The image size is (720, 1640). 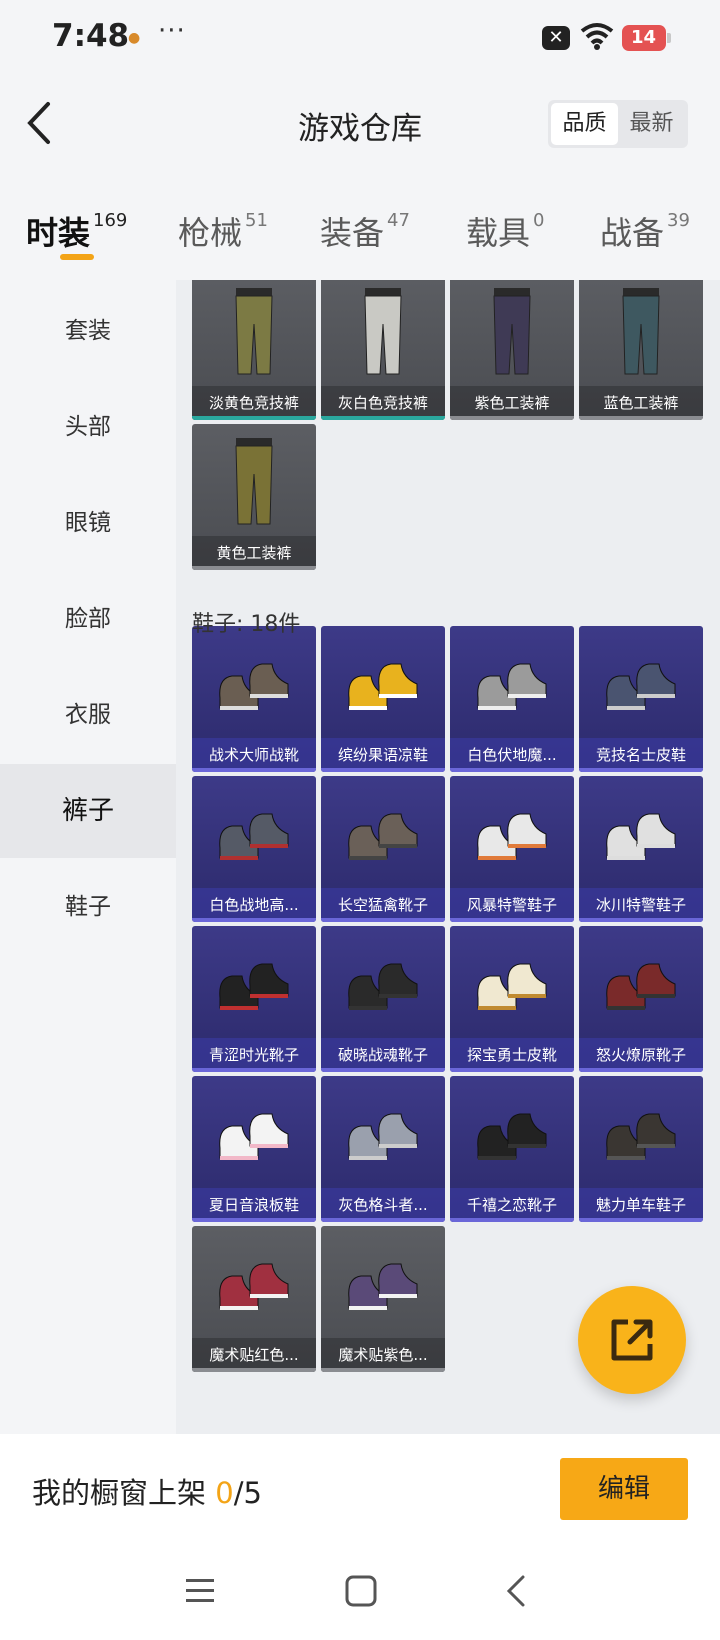 What do you see at coordinates (512, 905) in the screenshot?
I see `item-name: 风暴特警鞋子` at bounding box center [512, 905].